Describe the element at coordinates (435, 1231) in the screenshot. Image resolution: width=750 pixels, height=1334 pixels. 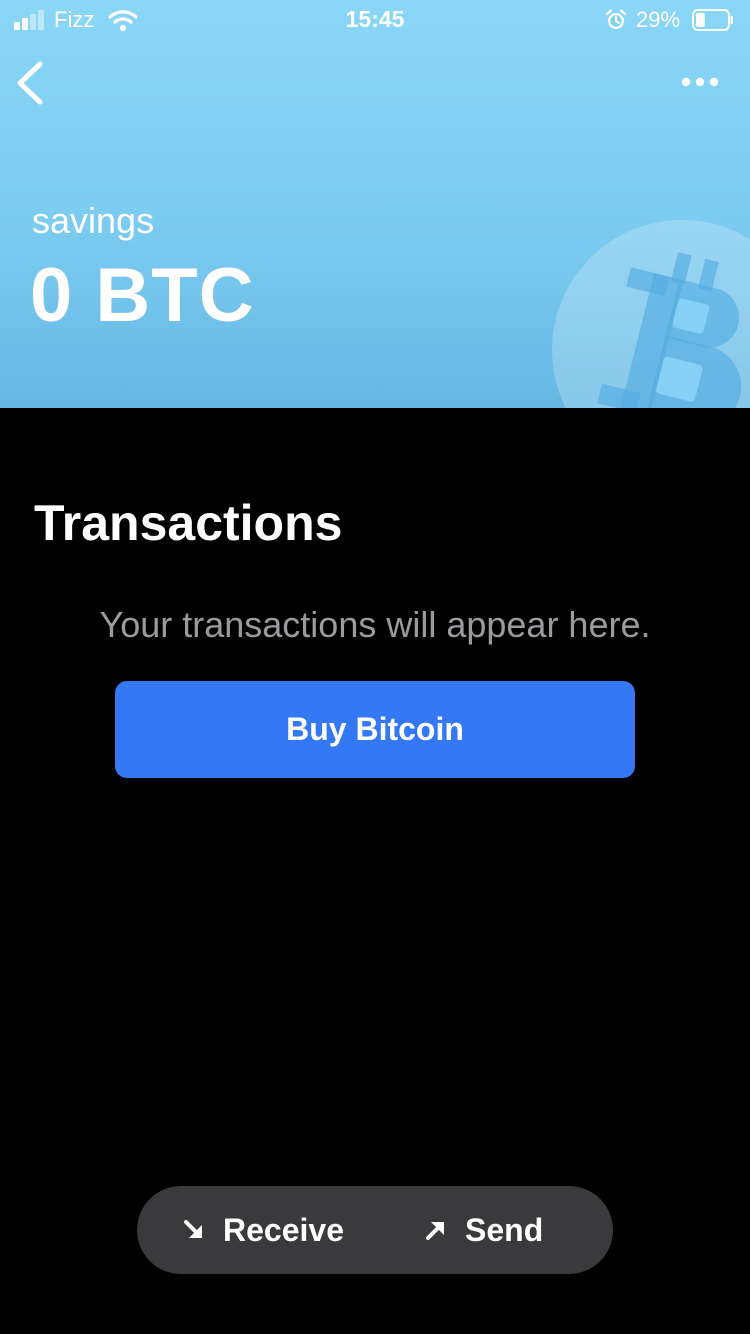
I see `arrow-up-right-icon` at that location.